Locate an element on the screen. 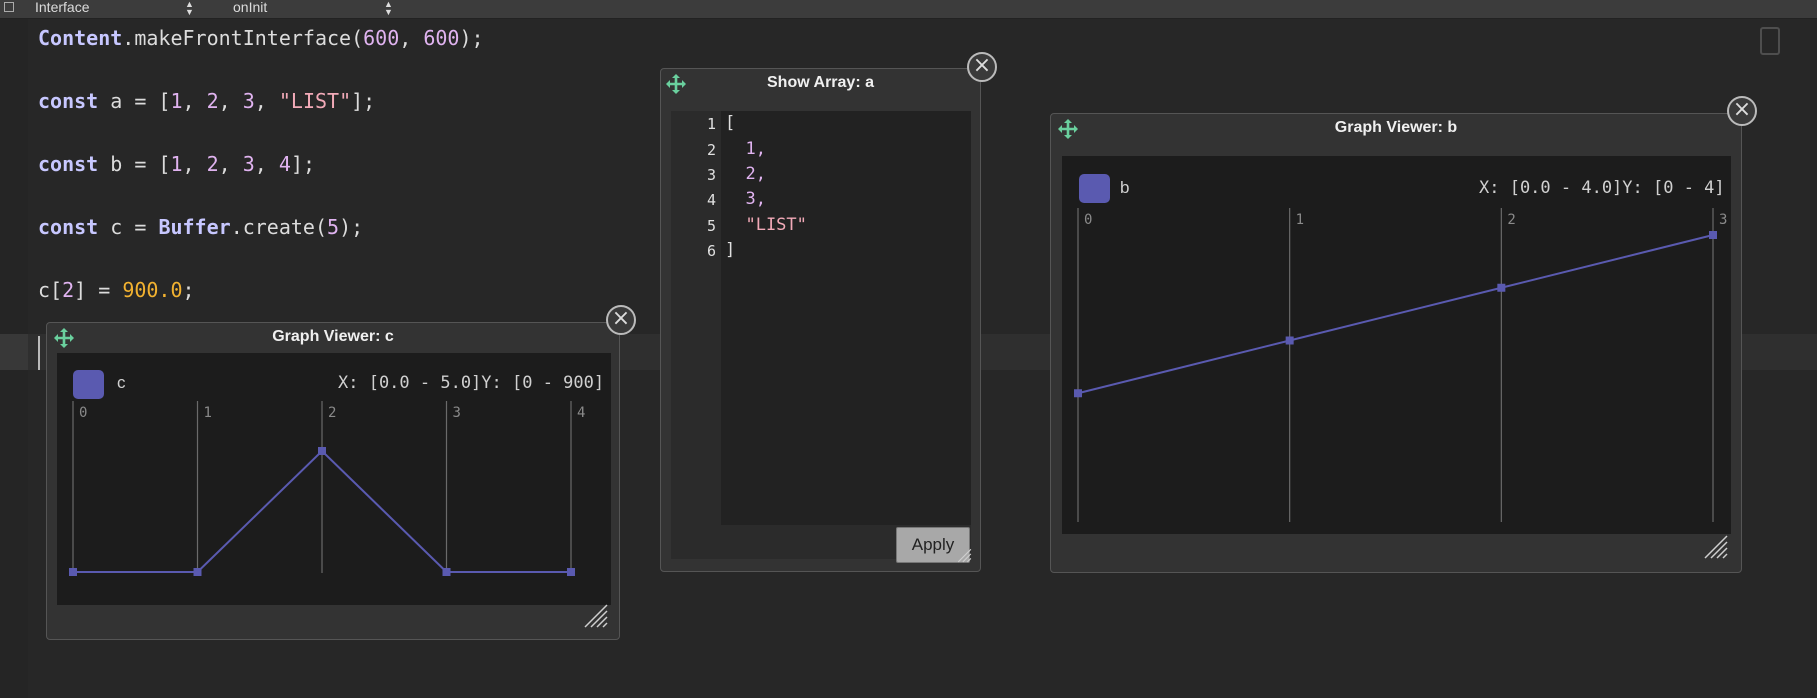  popout-icon is located at coordinates (9, 7).